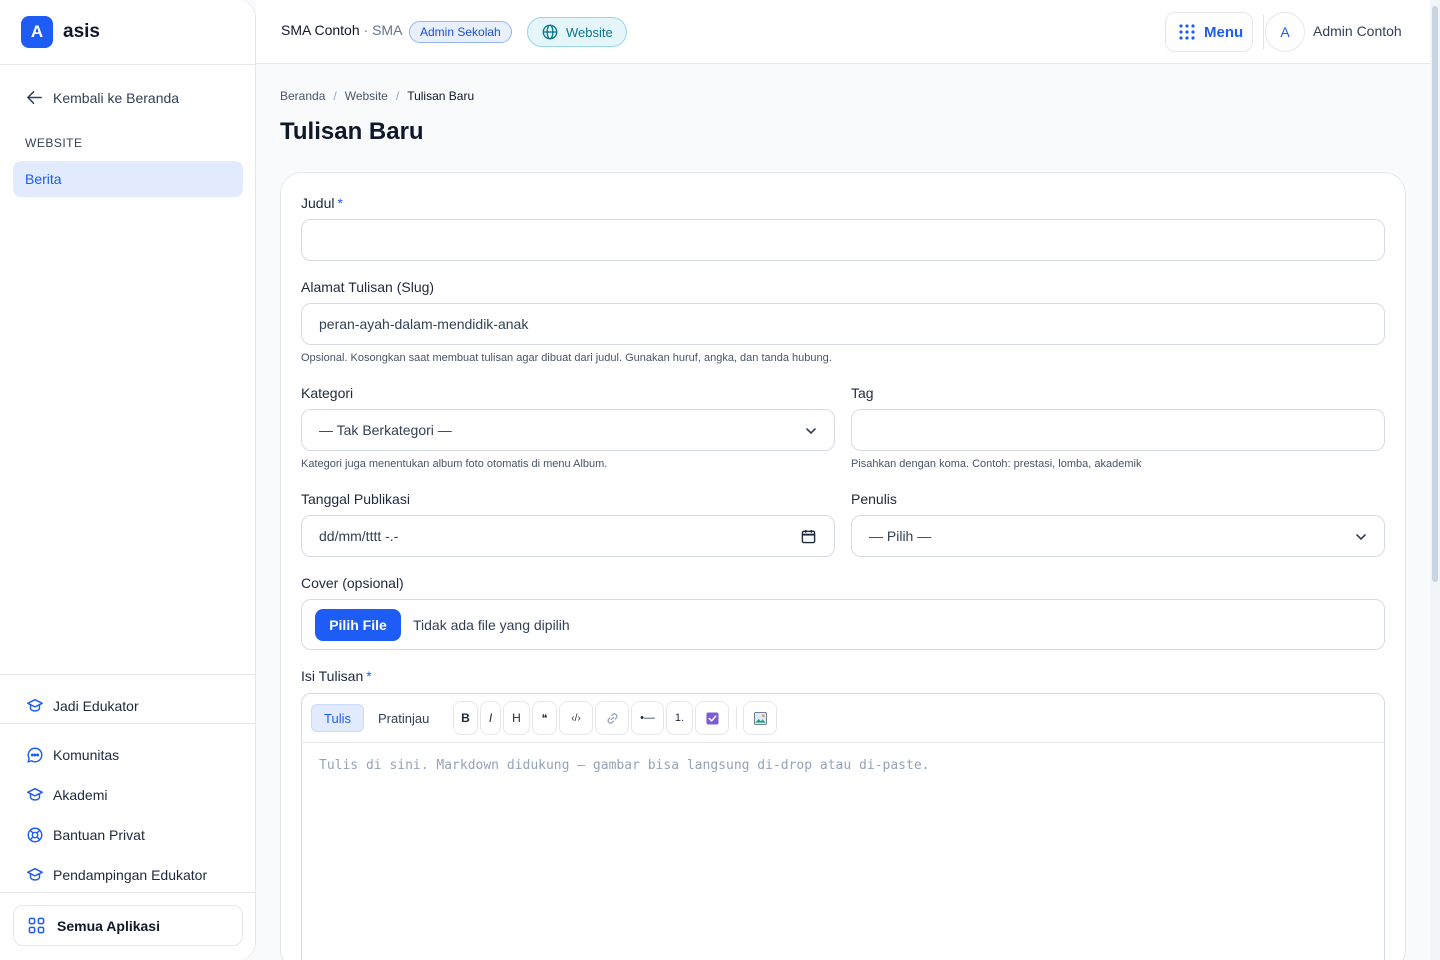 The width and height of the screenshot is (1440, 960). Describe the element at coordinates (34, 97) in the screenshot. I see `arrow-left-icon` at that location.